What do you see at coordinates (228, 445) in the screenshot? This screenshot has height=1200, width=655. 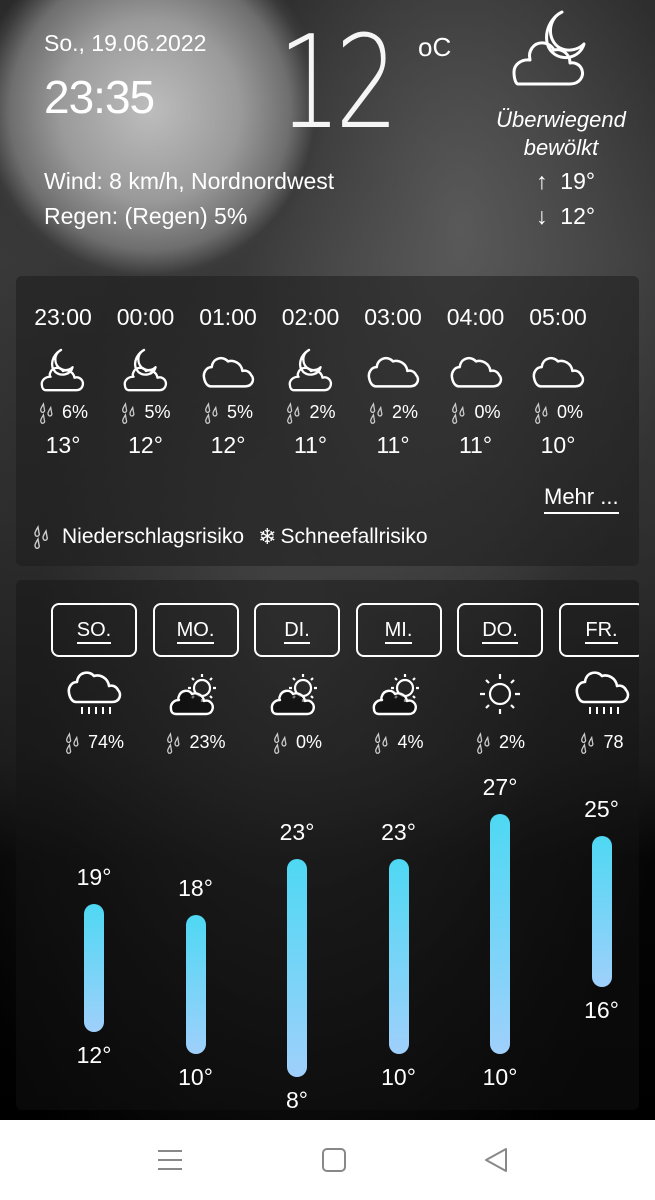 I see `hour-temperature: 12°` at bounding box center [228, 445].